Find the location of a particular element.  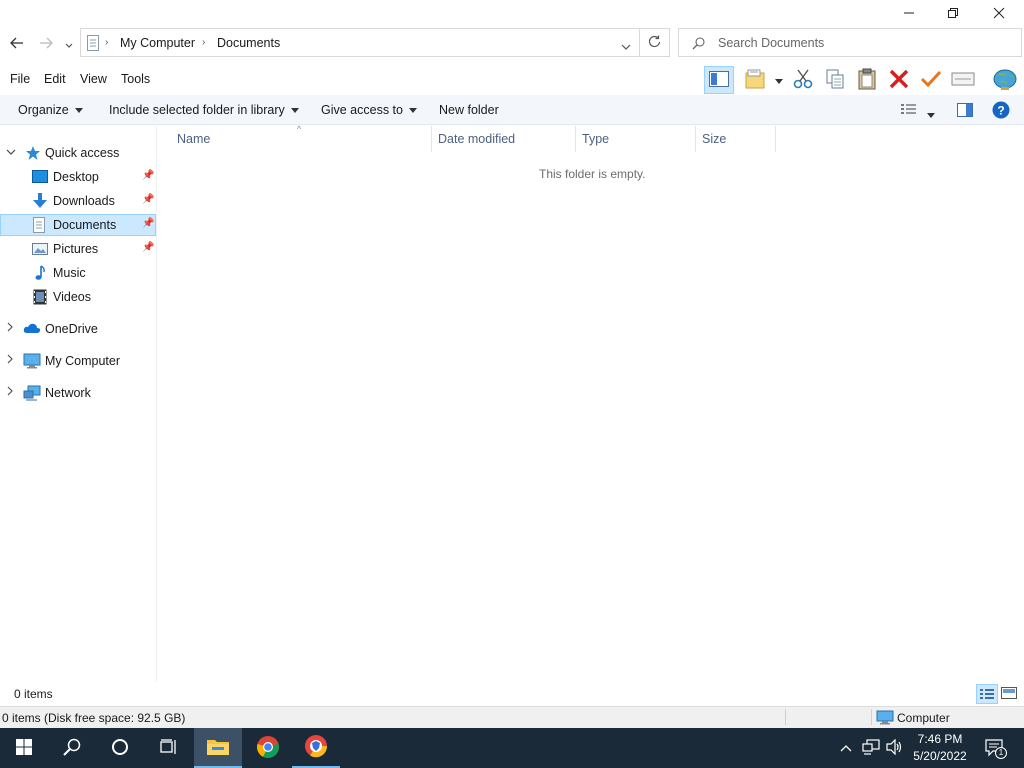

change-view-button is located at coordinates (909, 110).